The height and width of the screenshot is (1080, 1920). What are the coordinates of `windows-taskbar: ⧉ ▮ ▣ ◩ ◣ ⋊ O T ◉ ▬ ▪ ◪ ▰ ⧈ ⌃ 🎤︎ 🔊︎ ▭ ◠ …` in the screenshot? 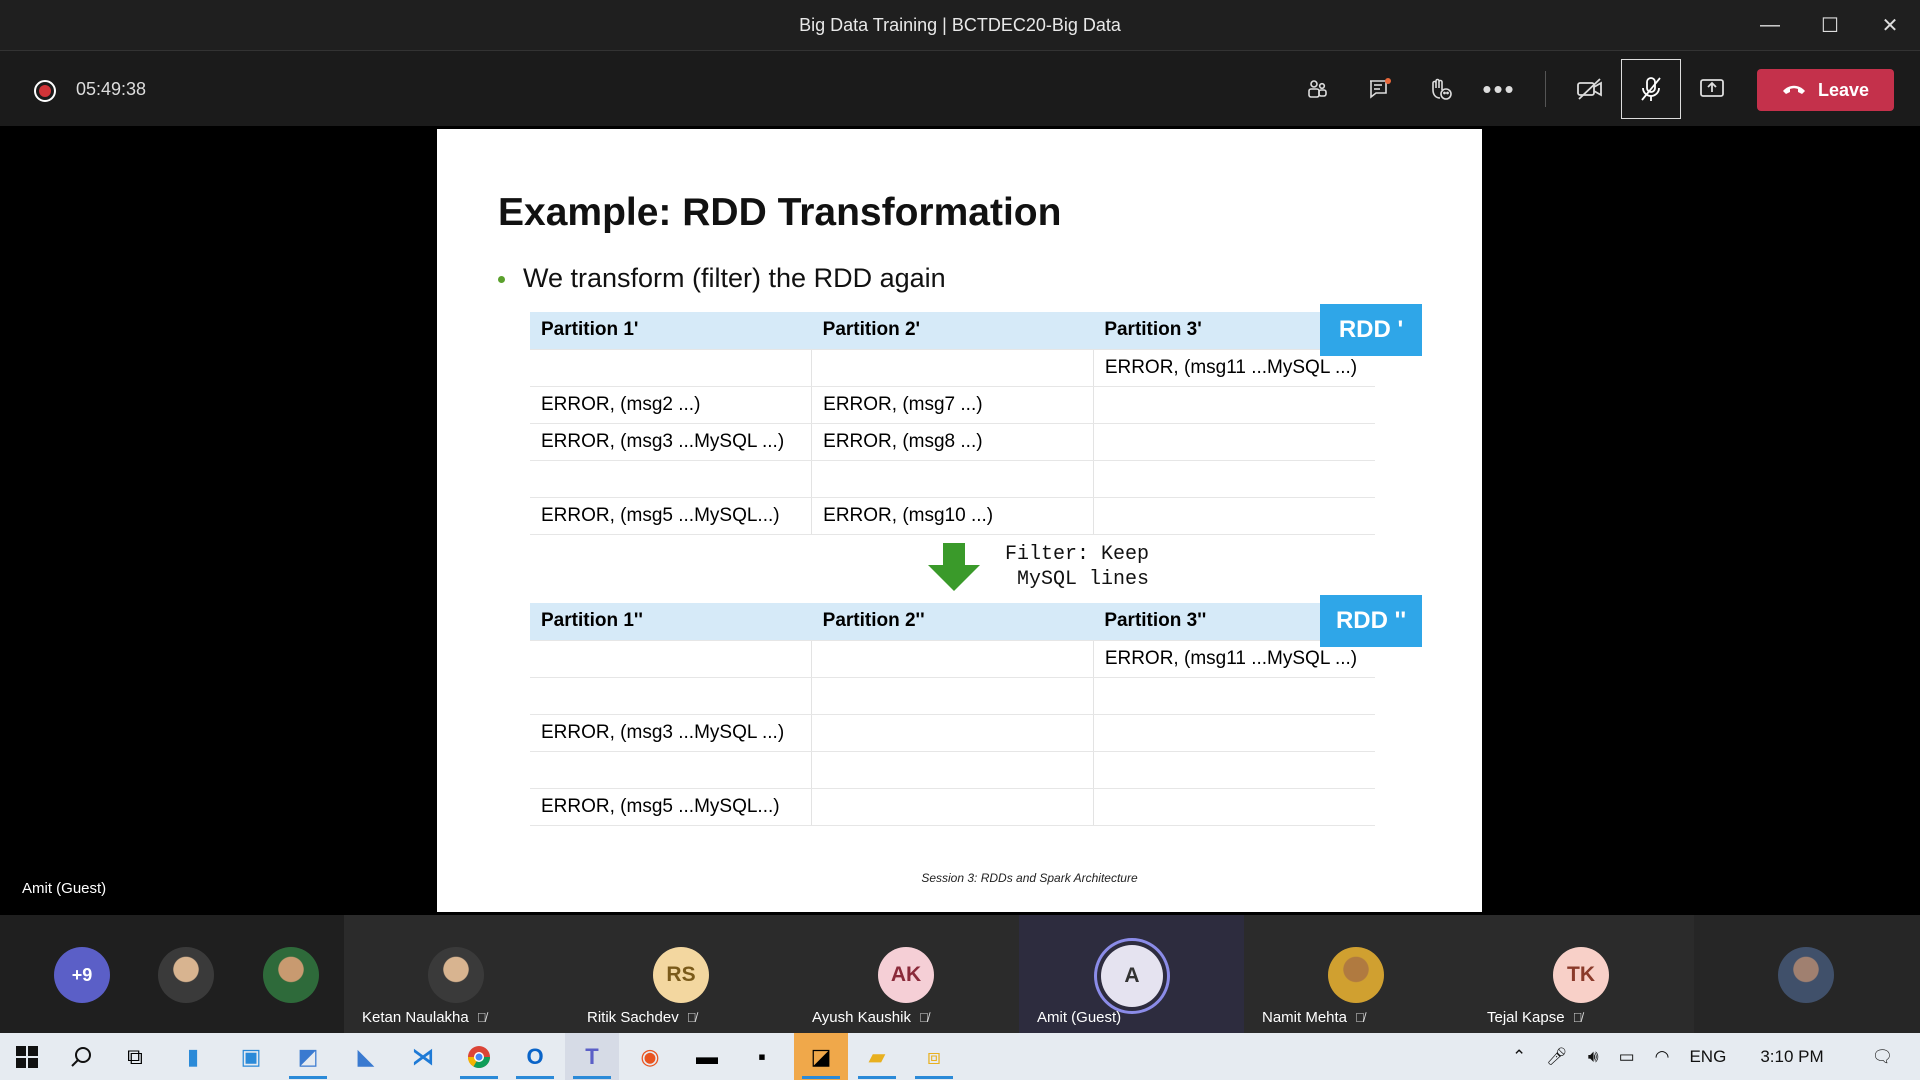 It's located at (960, 1056).